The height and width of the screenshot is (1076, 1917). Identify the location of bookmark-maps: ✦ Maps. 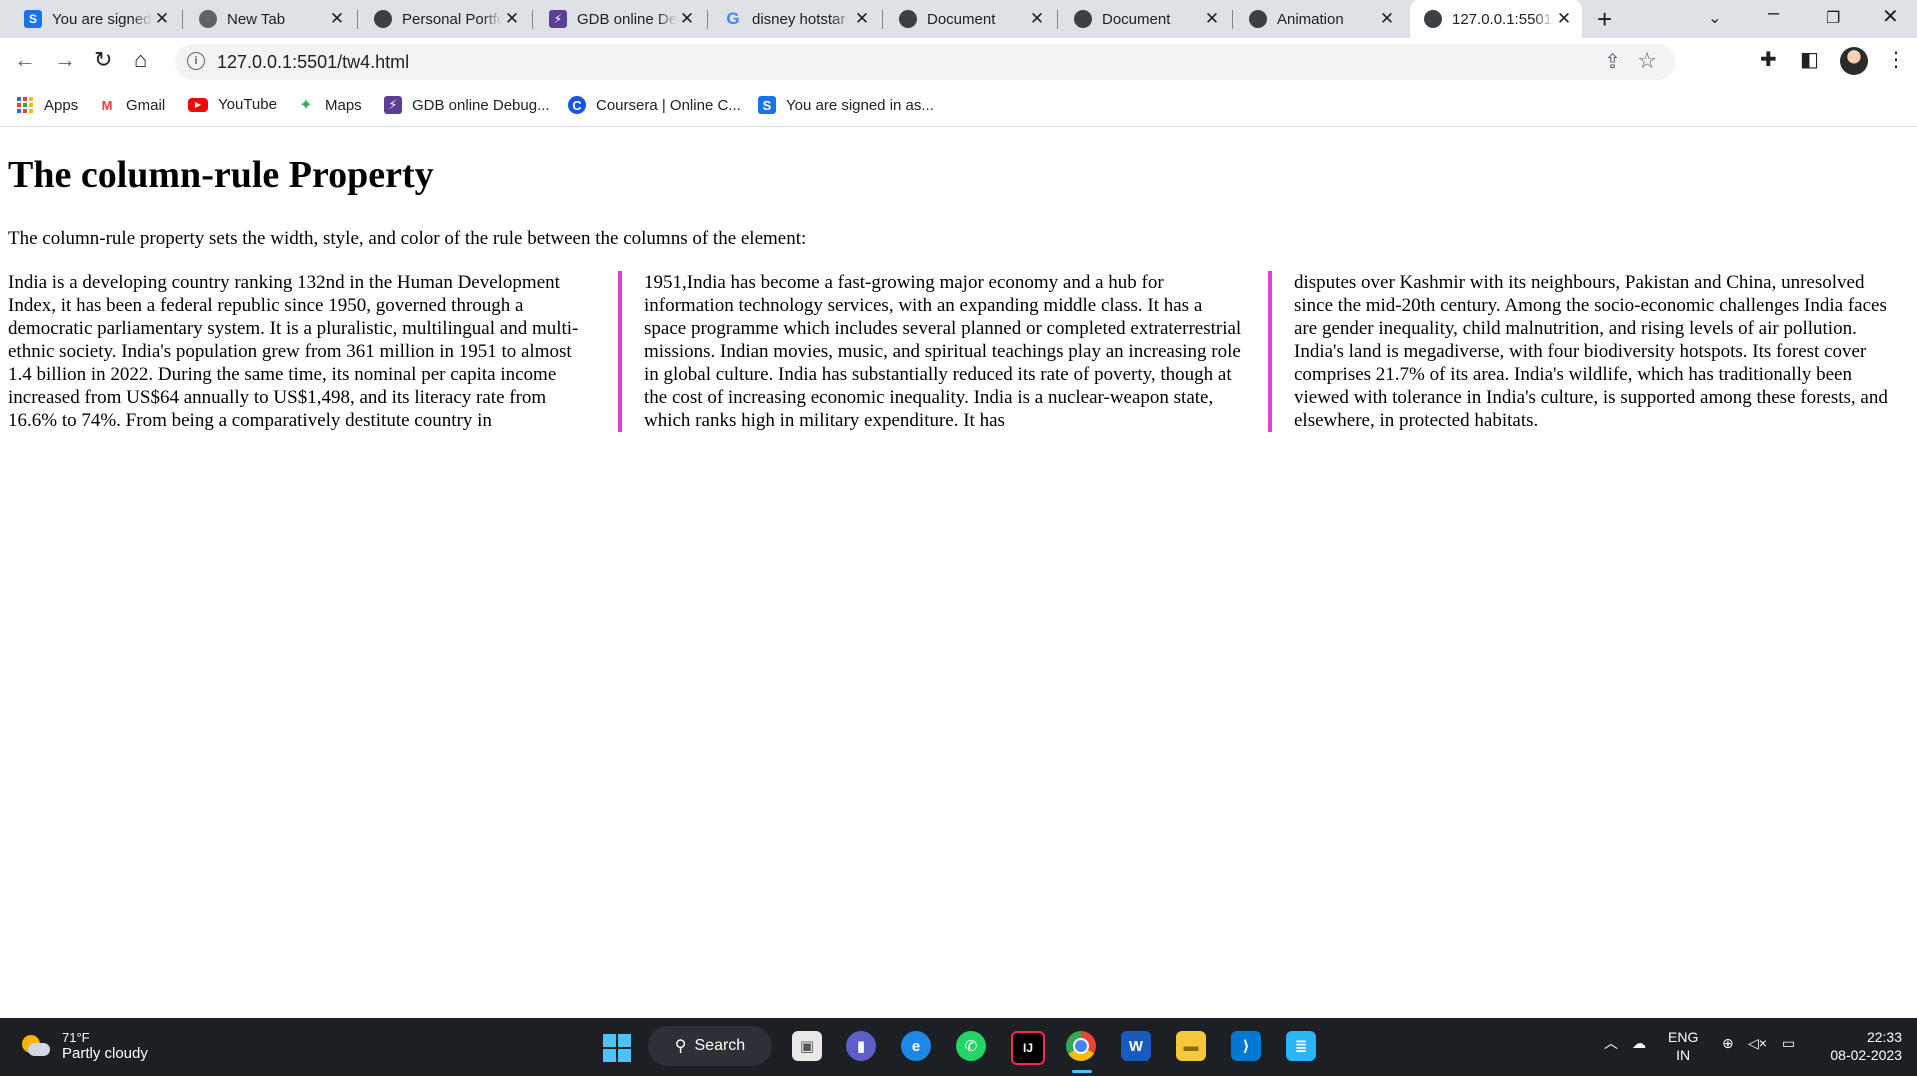
(329, 105).